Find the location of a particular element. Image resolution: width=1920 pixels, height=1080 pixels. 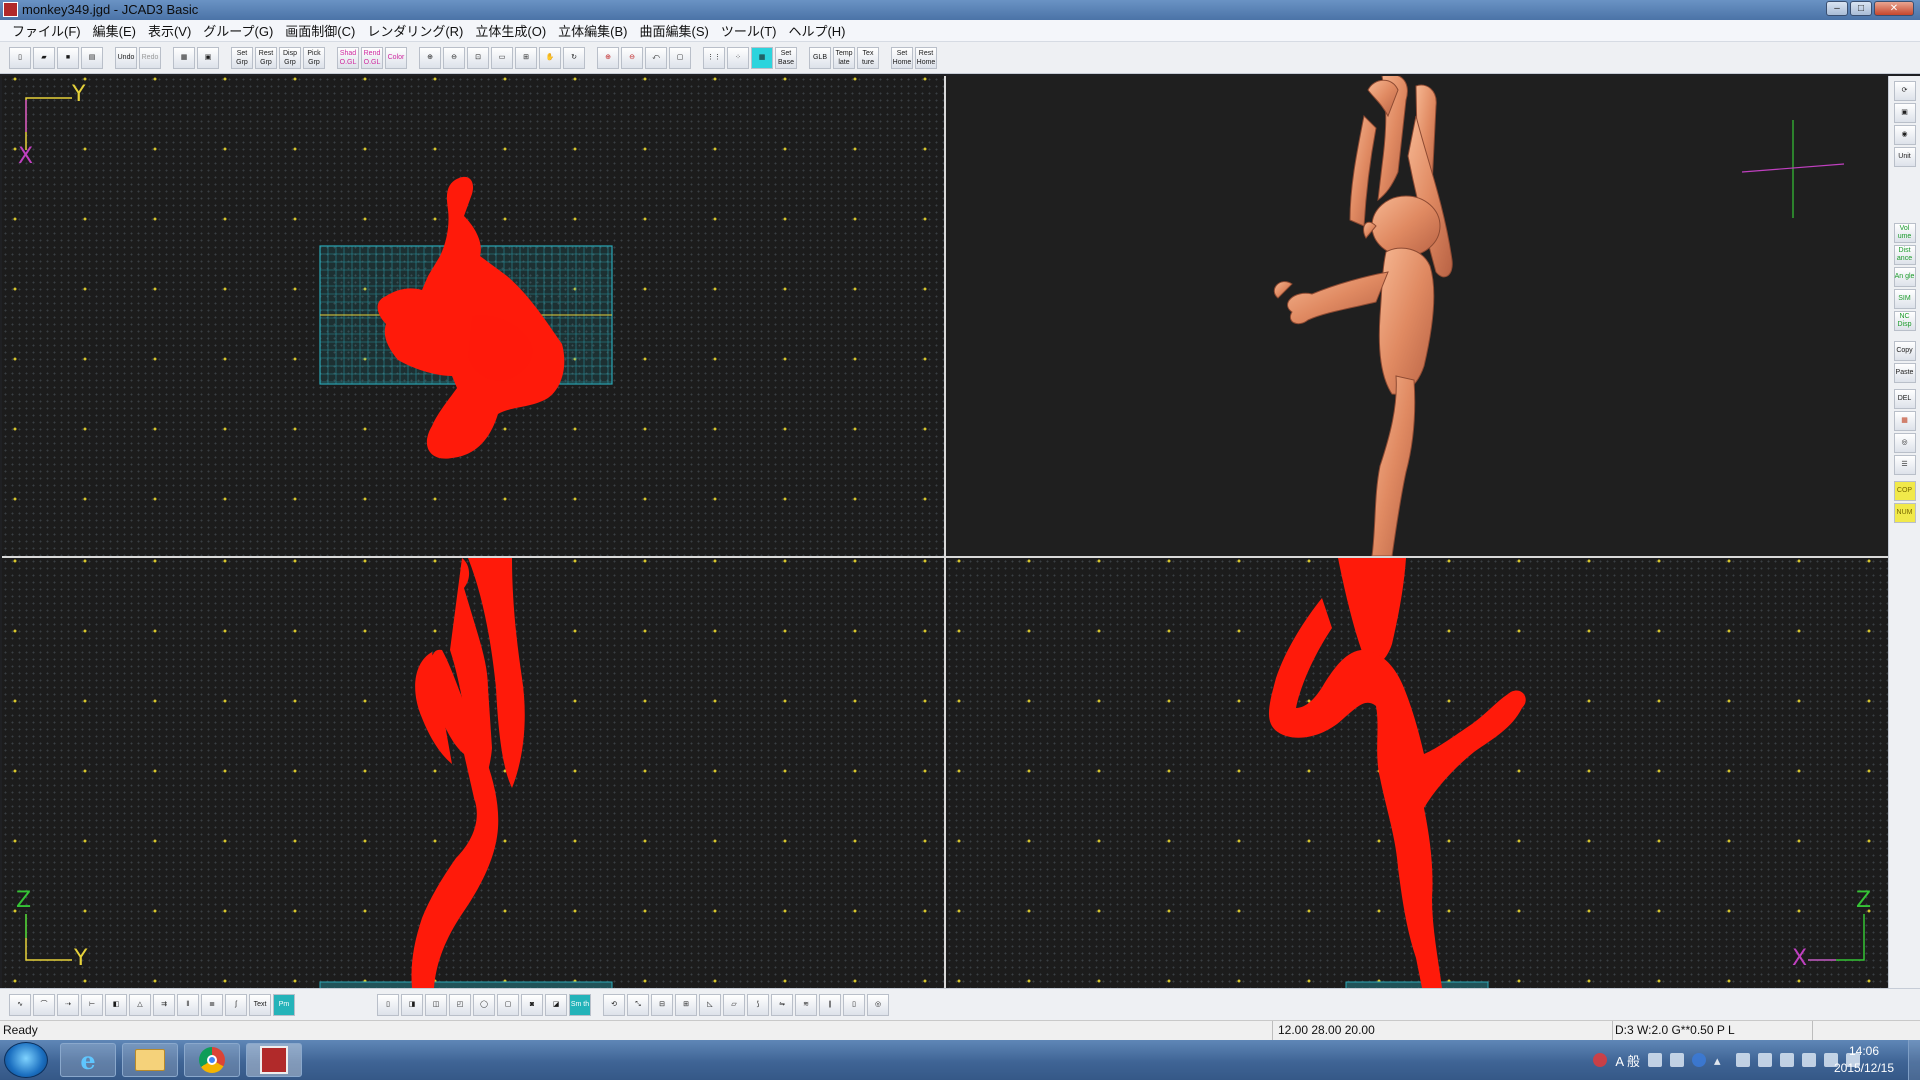

menu-edit: 編集(E) is located at coordinates (114, 30).